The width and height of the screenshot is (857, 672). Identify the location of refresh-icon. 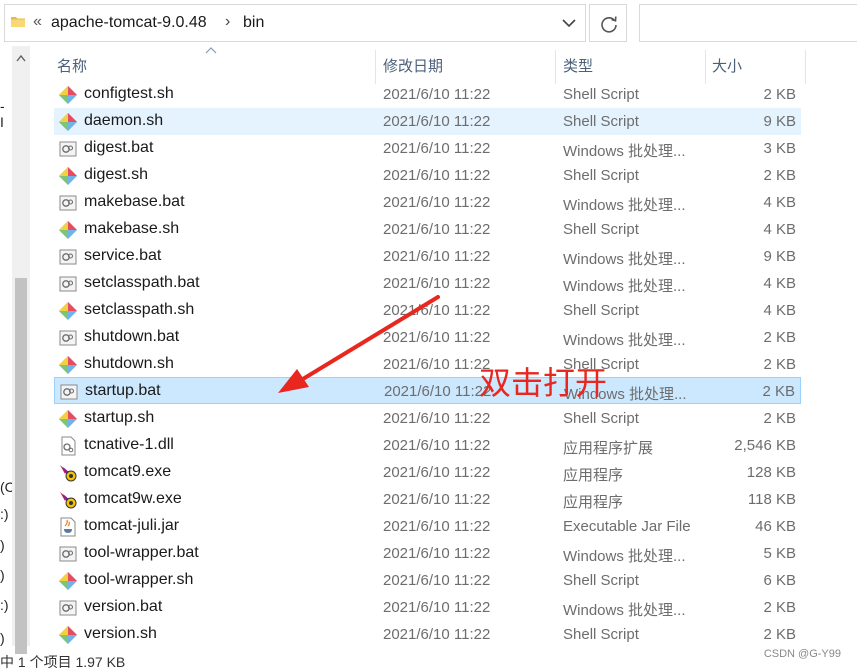
(609, 24).